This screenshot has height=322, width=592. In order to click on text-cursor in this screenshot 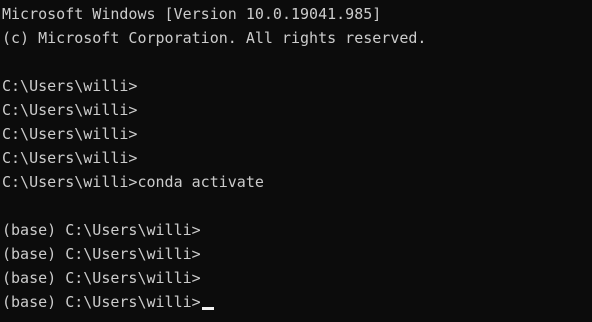, I will do `click(207, 308)`.